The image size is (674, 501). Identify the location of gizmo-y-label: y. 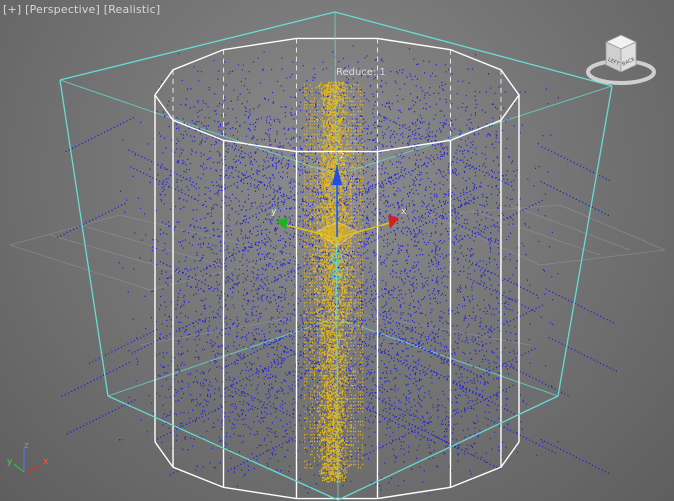
(274, 212).